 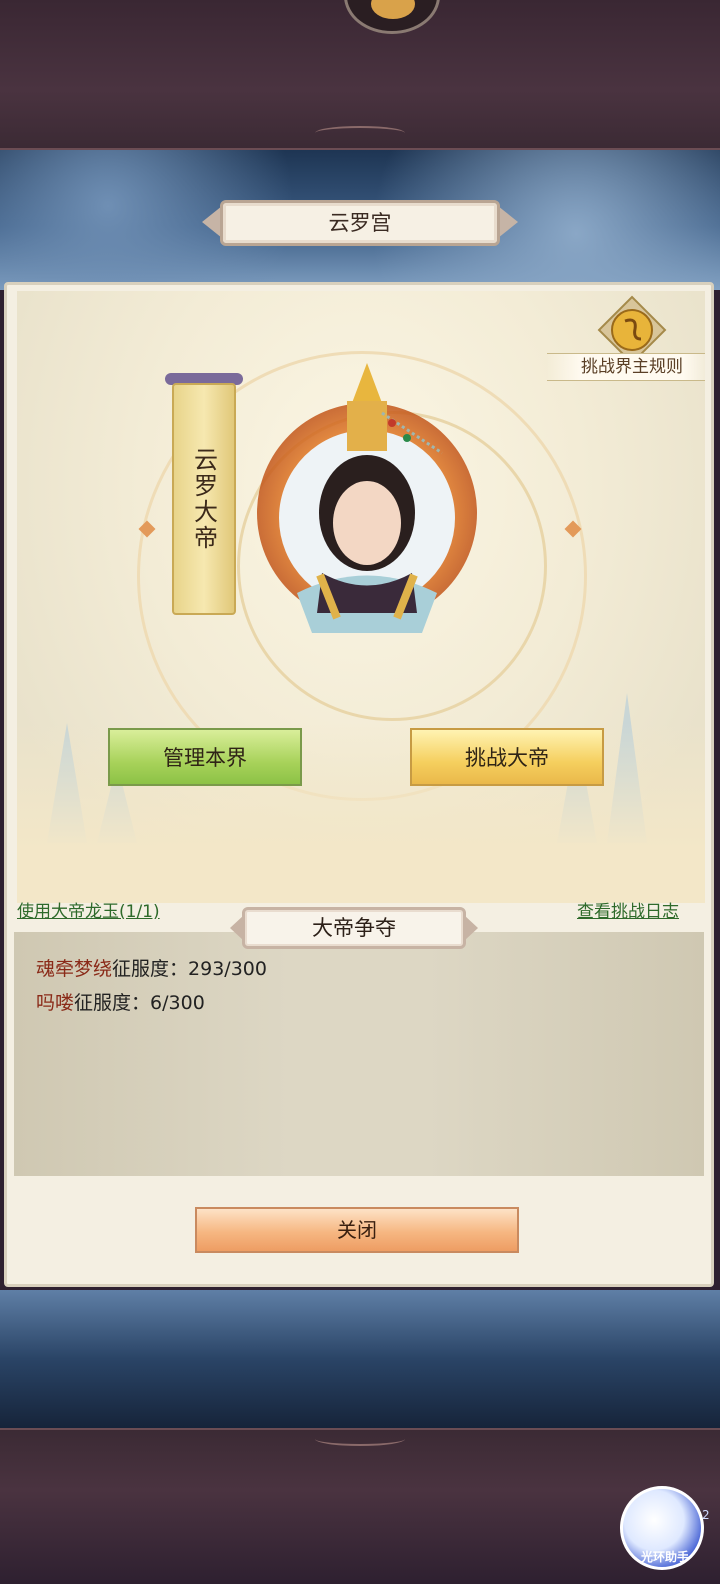 What do you see at coordinates (55, 1003) in the screenshot?
I see `player-name: 吗喽` at bounding box center [55, 1003].